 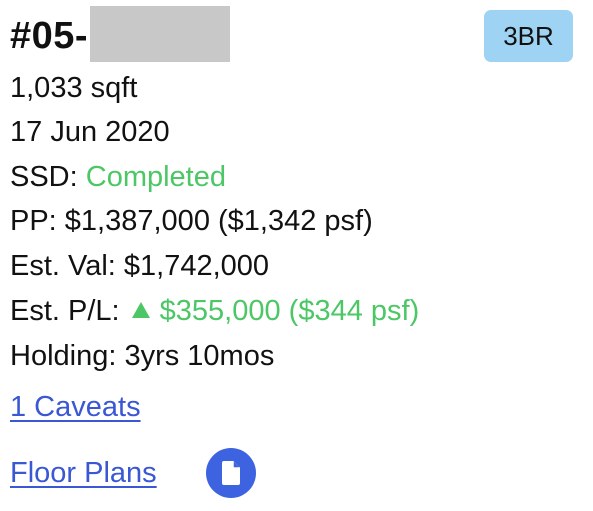 I want to click on estimated-pl-value: $355,000 ($344 psf), so click(x=289, y=311).